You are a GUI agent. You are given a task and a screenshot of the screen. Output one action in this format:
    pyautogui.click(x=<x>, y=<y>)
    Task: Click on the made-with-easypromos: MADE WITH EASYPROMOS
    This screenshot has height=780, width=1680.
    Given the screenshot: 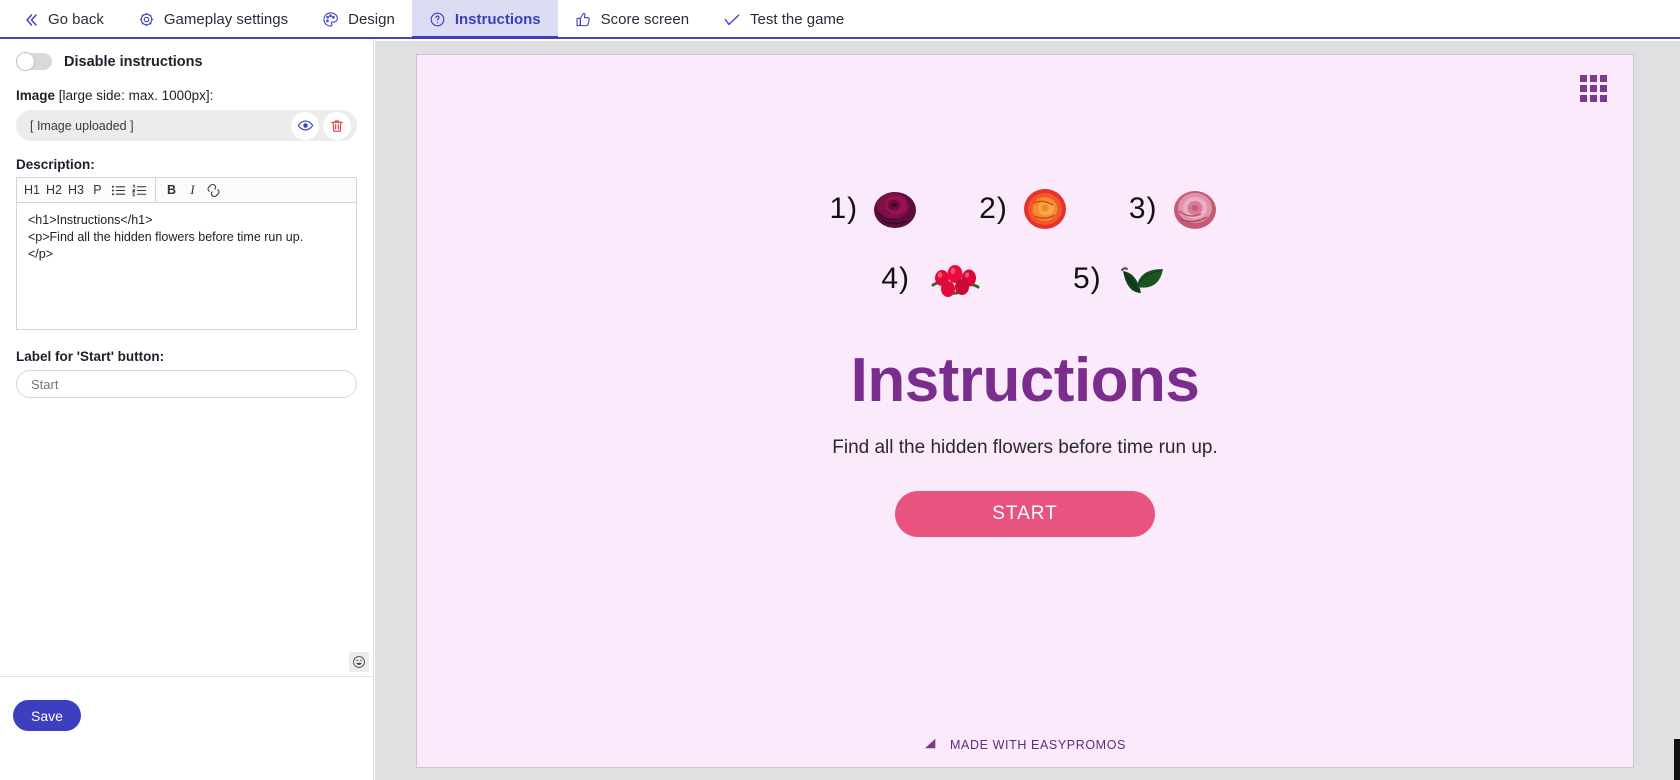 What is the action you would take?
    pyautogui.click(x=1025, y=745)
    